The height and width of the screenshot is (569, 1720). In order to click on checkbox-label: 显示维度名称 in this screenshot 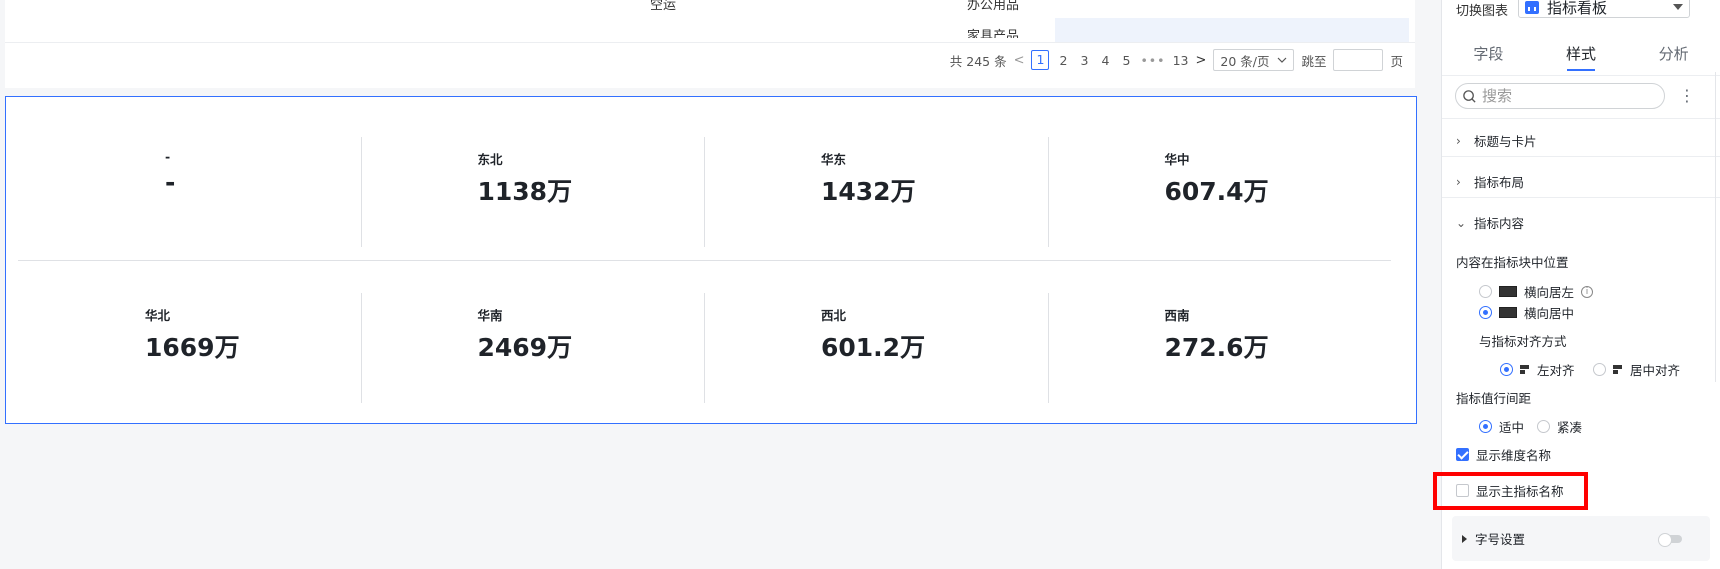, I will do `click(1514, 455)`.